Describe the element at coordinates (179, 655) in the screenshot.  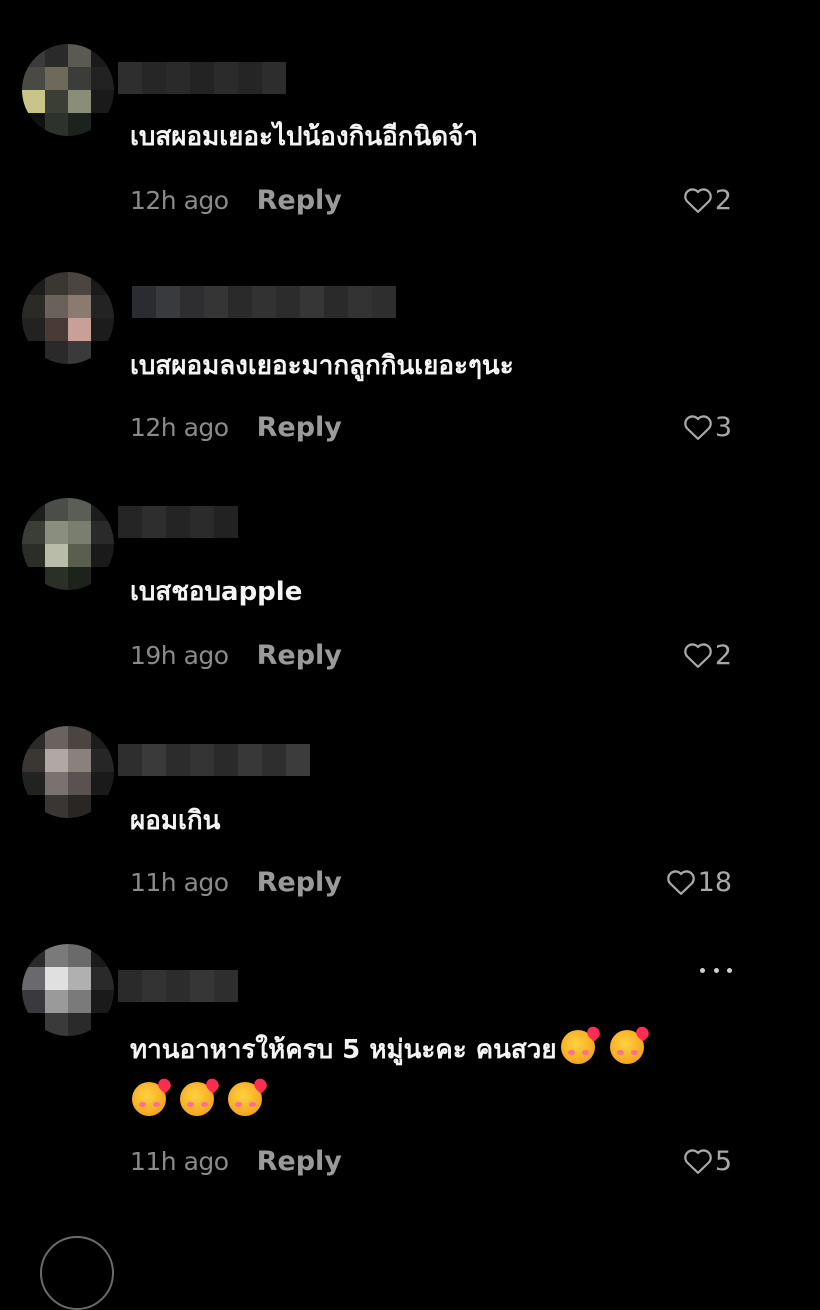
I see `comment-time: 19h ago` at that location.